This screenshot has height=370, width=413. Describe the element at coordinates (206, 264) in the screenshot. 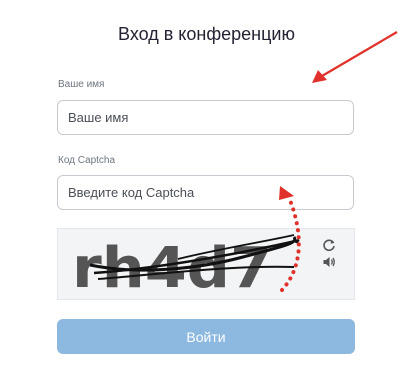

I see `captcha-image: rh4d7` at that location.